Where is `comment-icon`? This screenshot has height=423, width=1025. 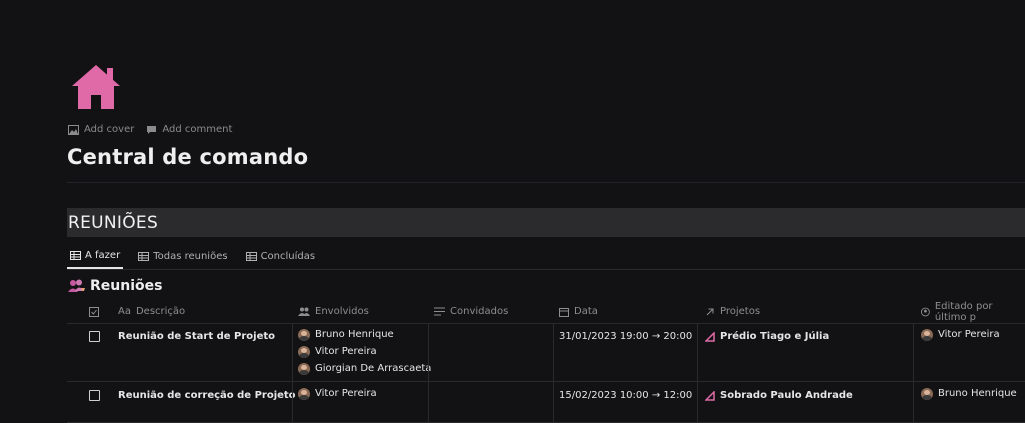 comment-icon is located at coordinates (152, 129).